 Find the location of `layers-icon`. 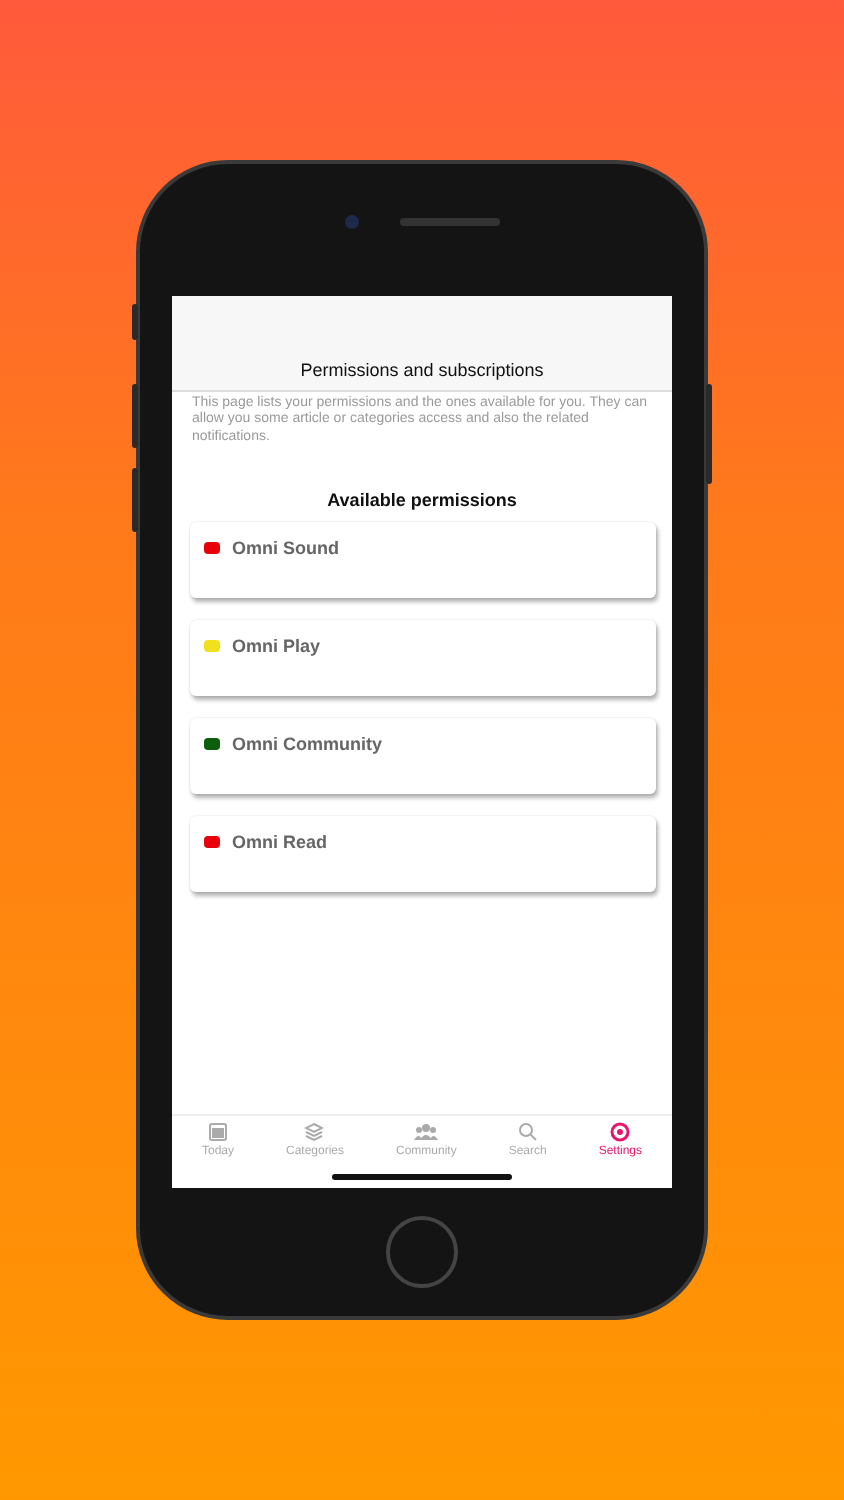

layers-icon is located at coordinates (314, 1132).